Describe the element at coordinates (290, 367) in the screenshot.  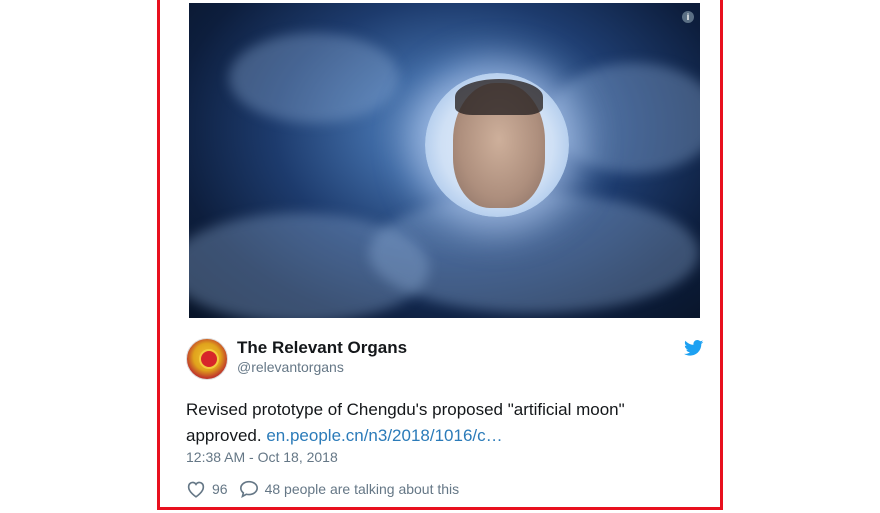
I see `user-handle: @relevantorgans` at that location.